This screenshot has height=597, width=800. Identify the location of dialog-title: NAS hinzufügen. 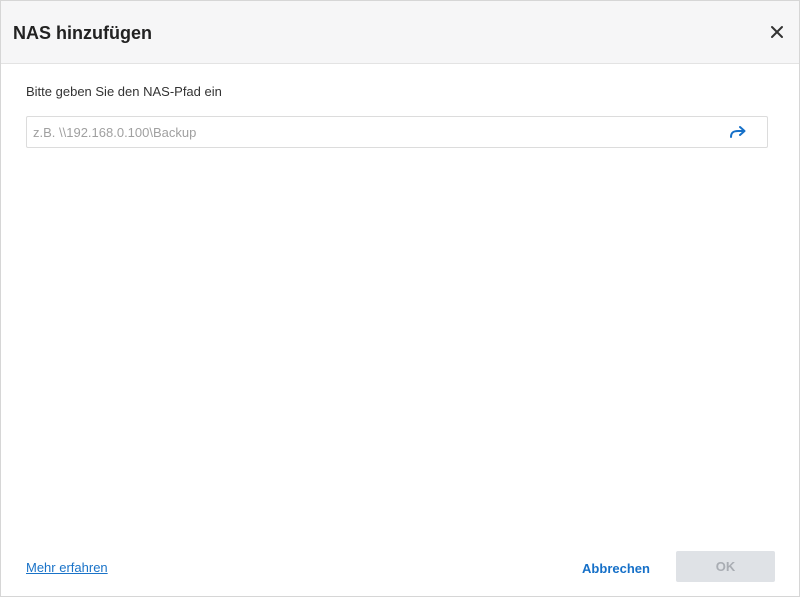
(82, 33).